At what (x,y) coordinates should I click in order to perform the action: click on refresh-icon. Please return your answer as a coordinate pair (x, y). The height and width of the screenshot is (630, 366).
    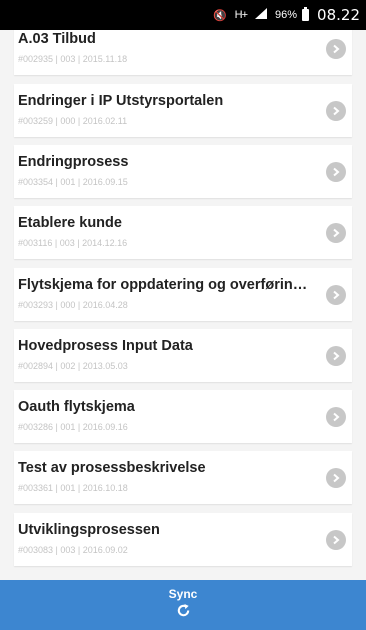
    Looking at the image, I should click on (183, 613).